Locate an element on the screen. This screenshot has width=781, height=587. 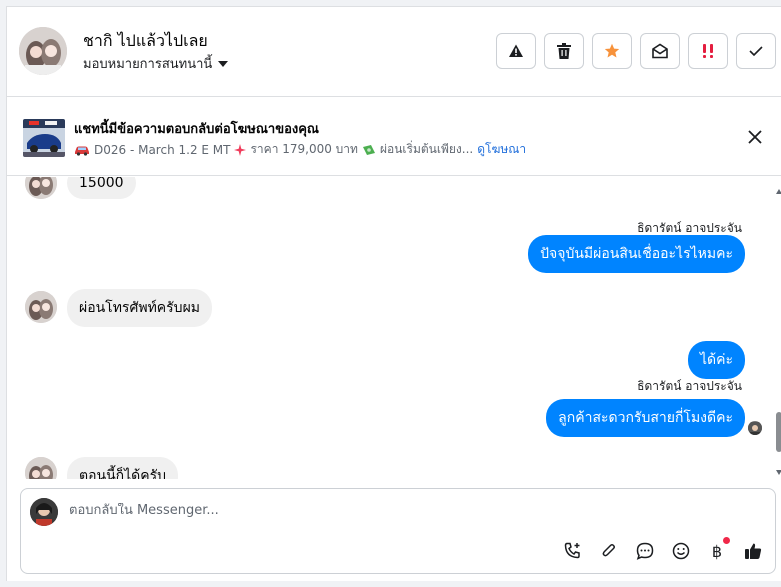
assign-conversation-dropdown: มอบหมายการสนทนานี้ is located at coordinates (156, 63).